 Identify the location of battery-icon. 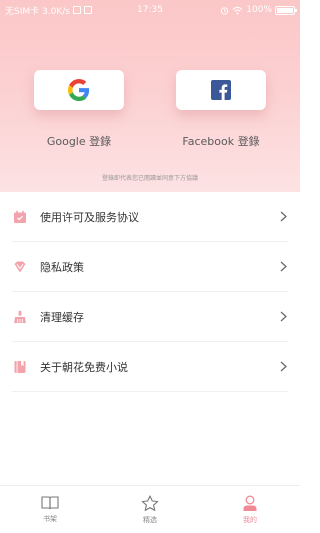
(286, 10).